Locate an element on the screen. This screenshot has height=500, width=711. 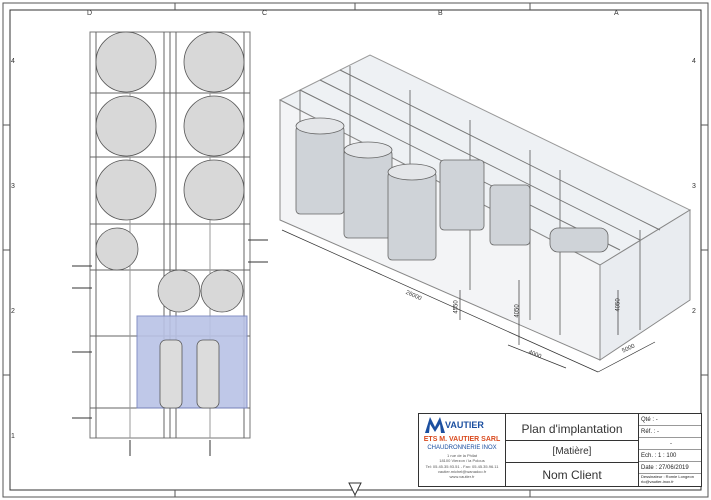
vautier-logo is located at coordinates (435, 425).